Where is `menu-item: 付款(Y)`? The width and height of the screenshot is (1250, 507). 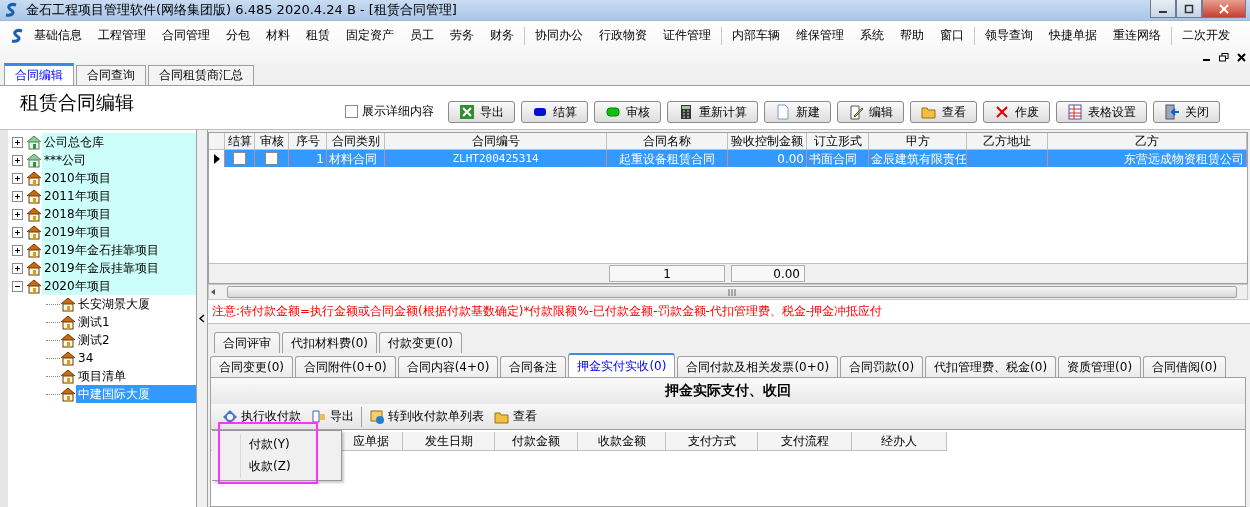 menu-item: 付款(Y) is located at coordinates (290, 444).